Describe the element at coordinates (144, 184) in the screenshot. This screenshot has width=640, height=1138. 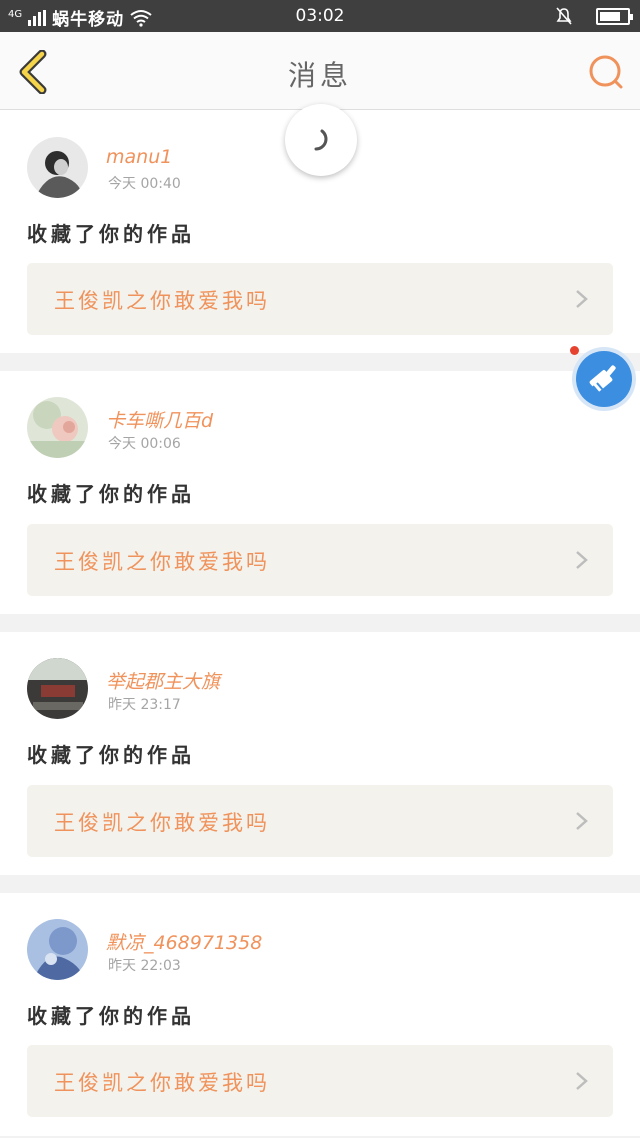
I see `timestamp: 今天 00:40` at that location.